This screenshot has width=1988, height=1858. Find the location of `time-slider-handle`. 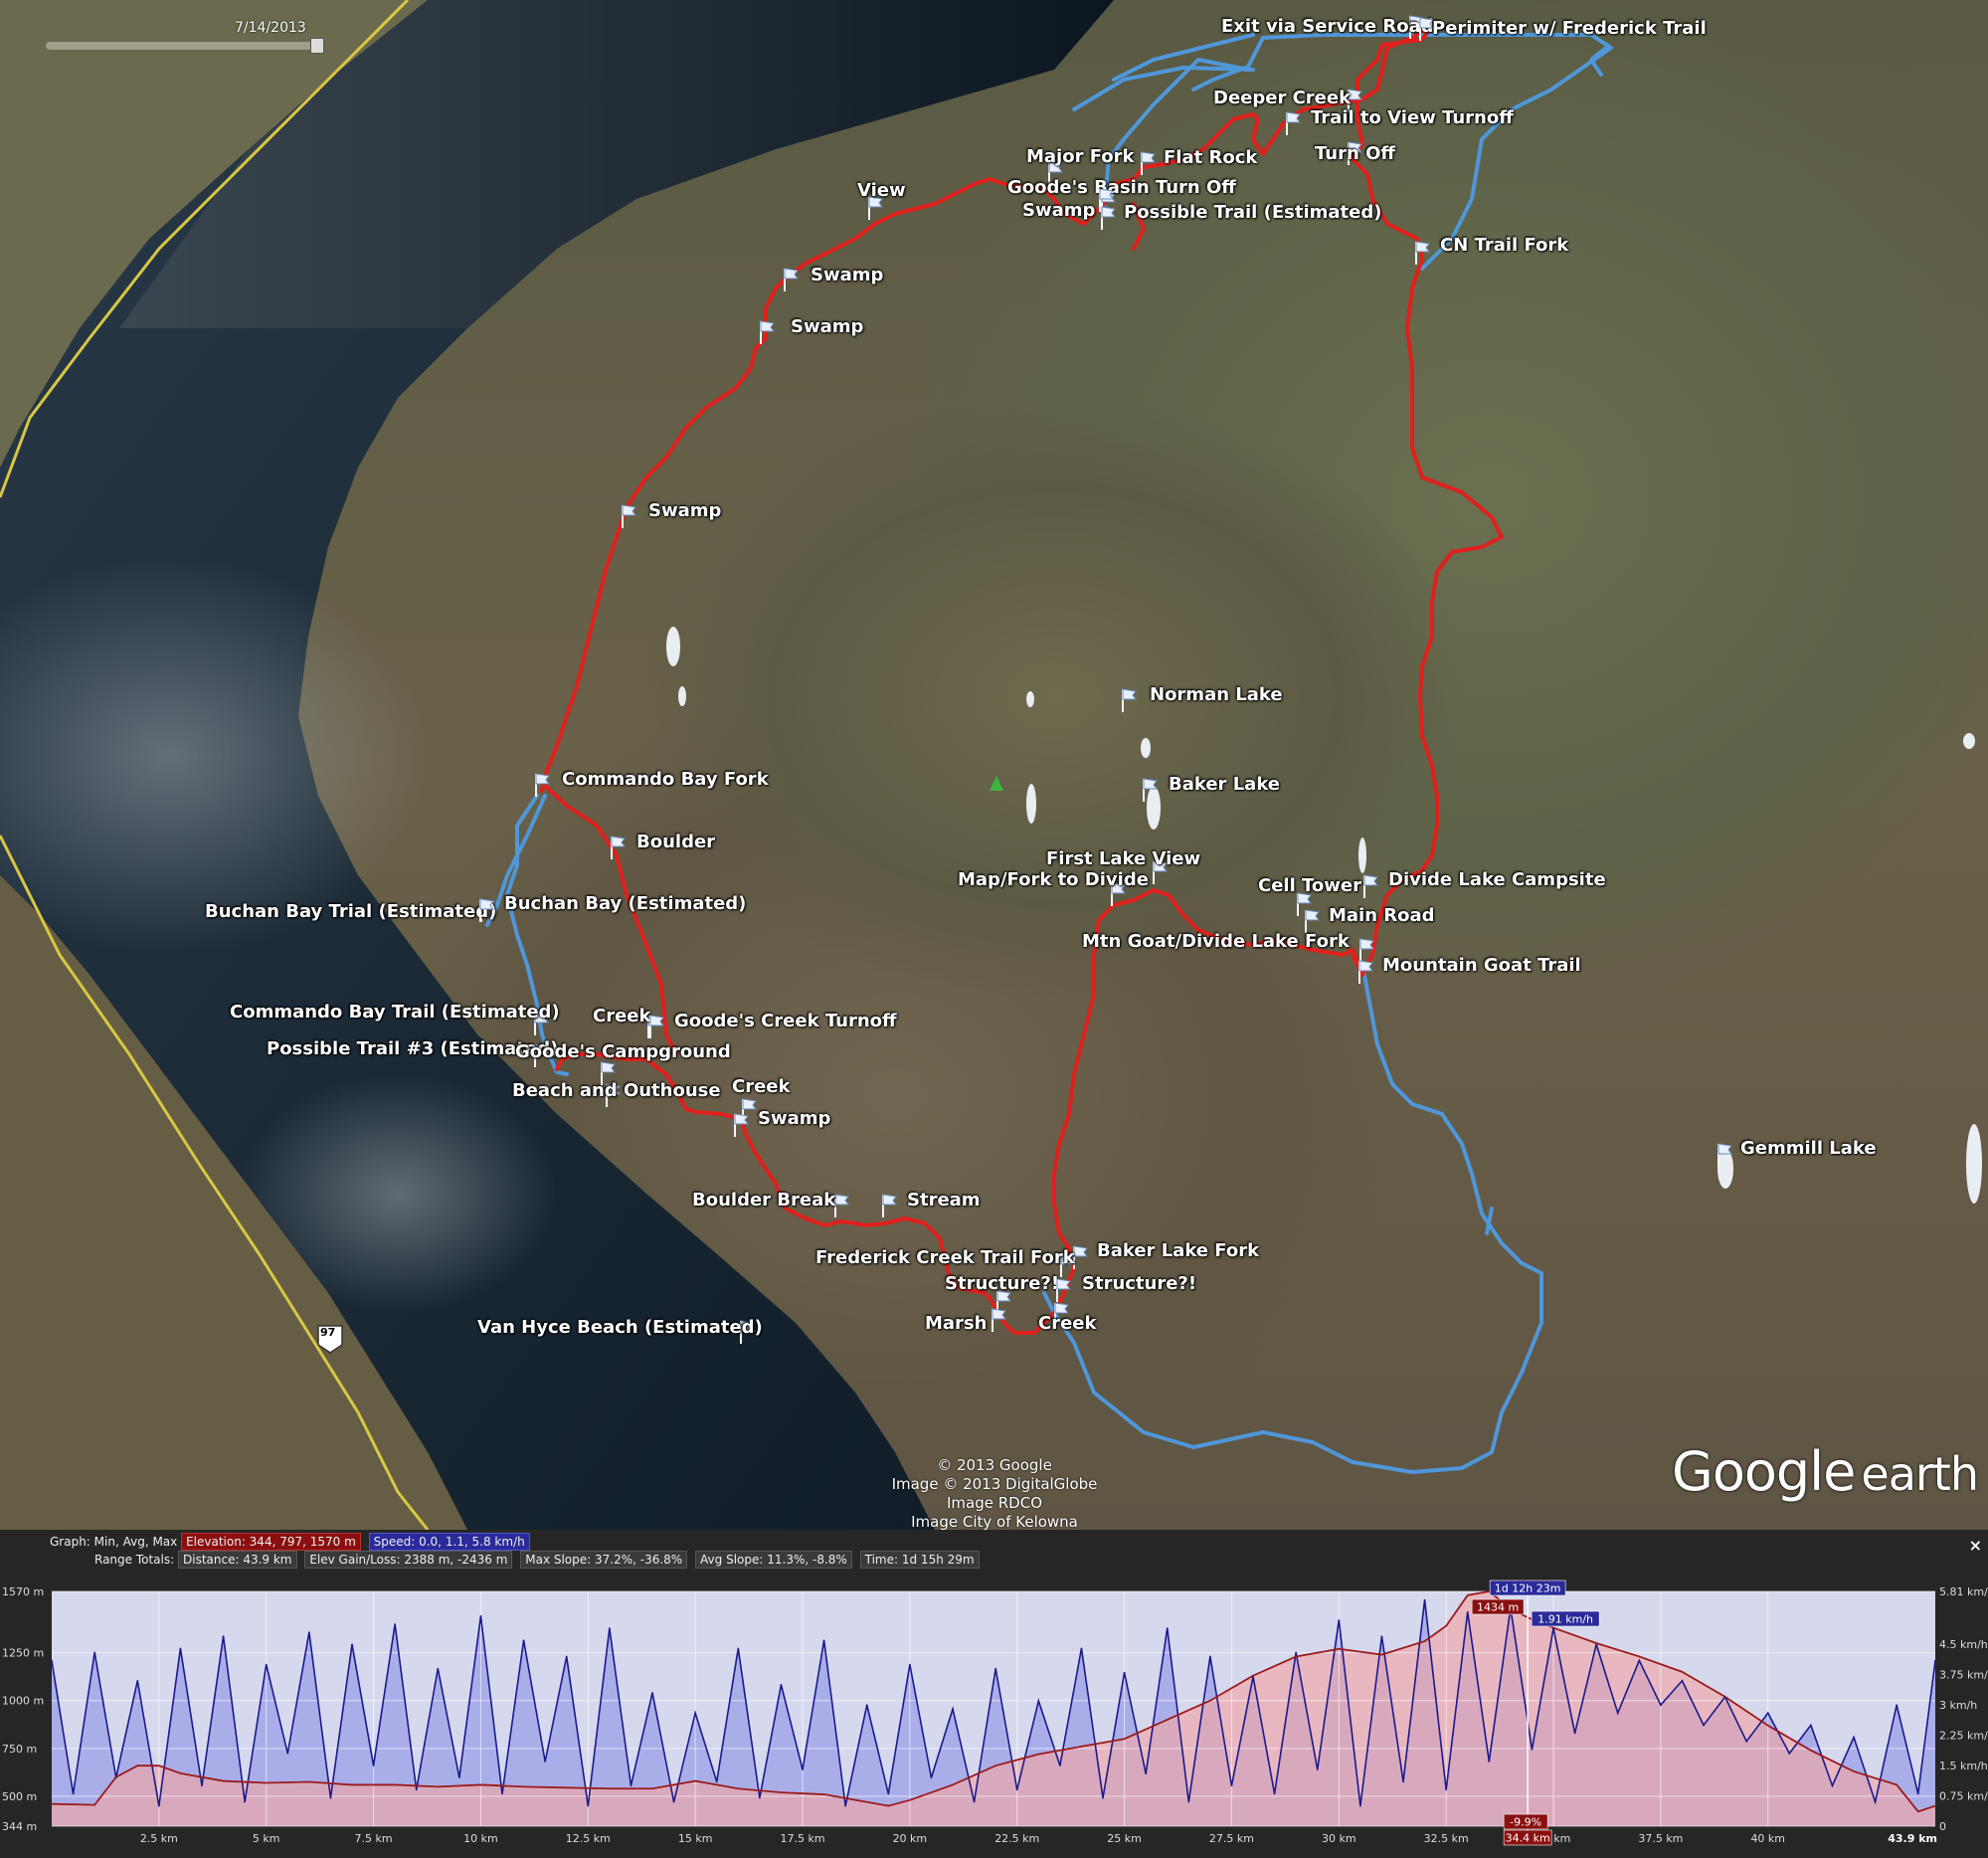

time-slider-handle is located at coordinates (317, 46).